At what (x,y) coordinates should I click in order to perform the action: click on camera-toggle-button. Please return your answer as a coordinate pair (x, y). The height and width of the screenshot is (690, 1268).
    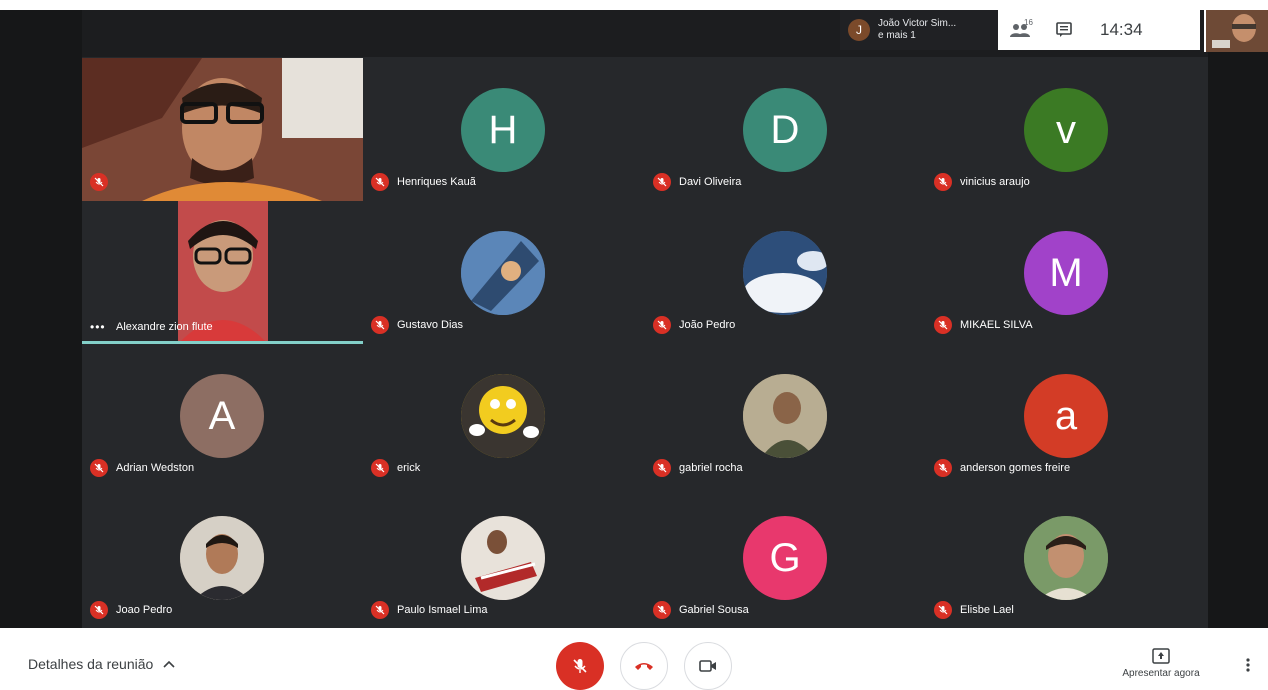
    Looking at the image, I should click on (708, 666).